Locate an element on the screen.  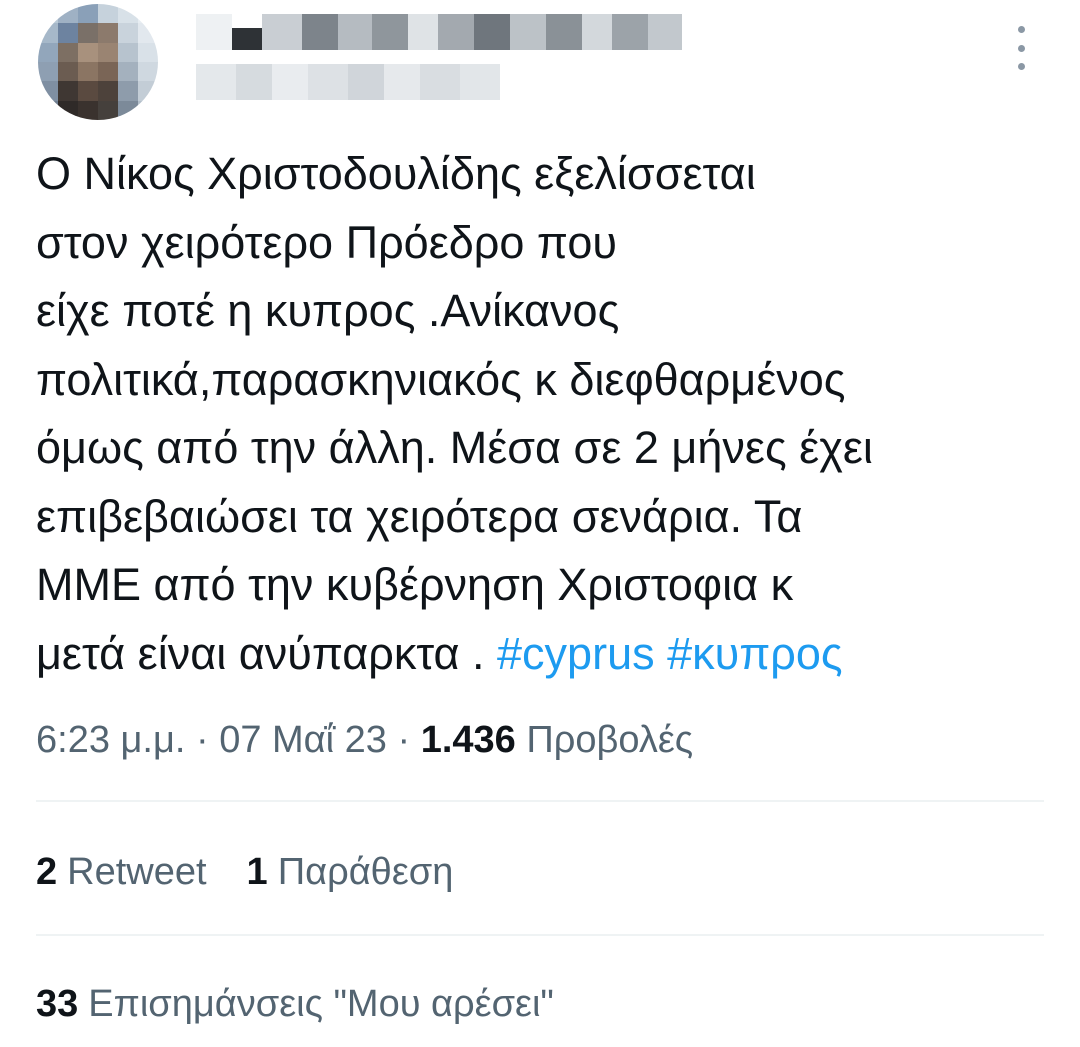
tweet-line: στον χειρότερο Πρόεδρο που is located at coordinates (326, 242).